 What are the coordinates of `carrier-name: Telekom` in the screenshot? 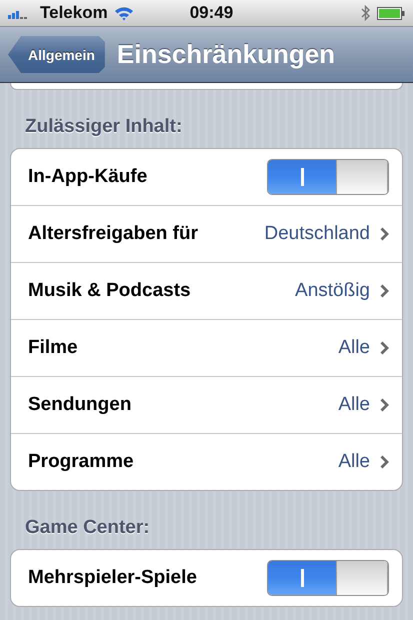 It's located at (74, 13).